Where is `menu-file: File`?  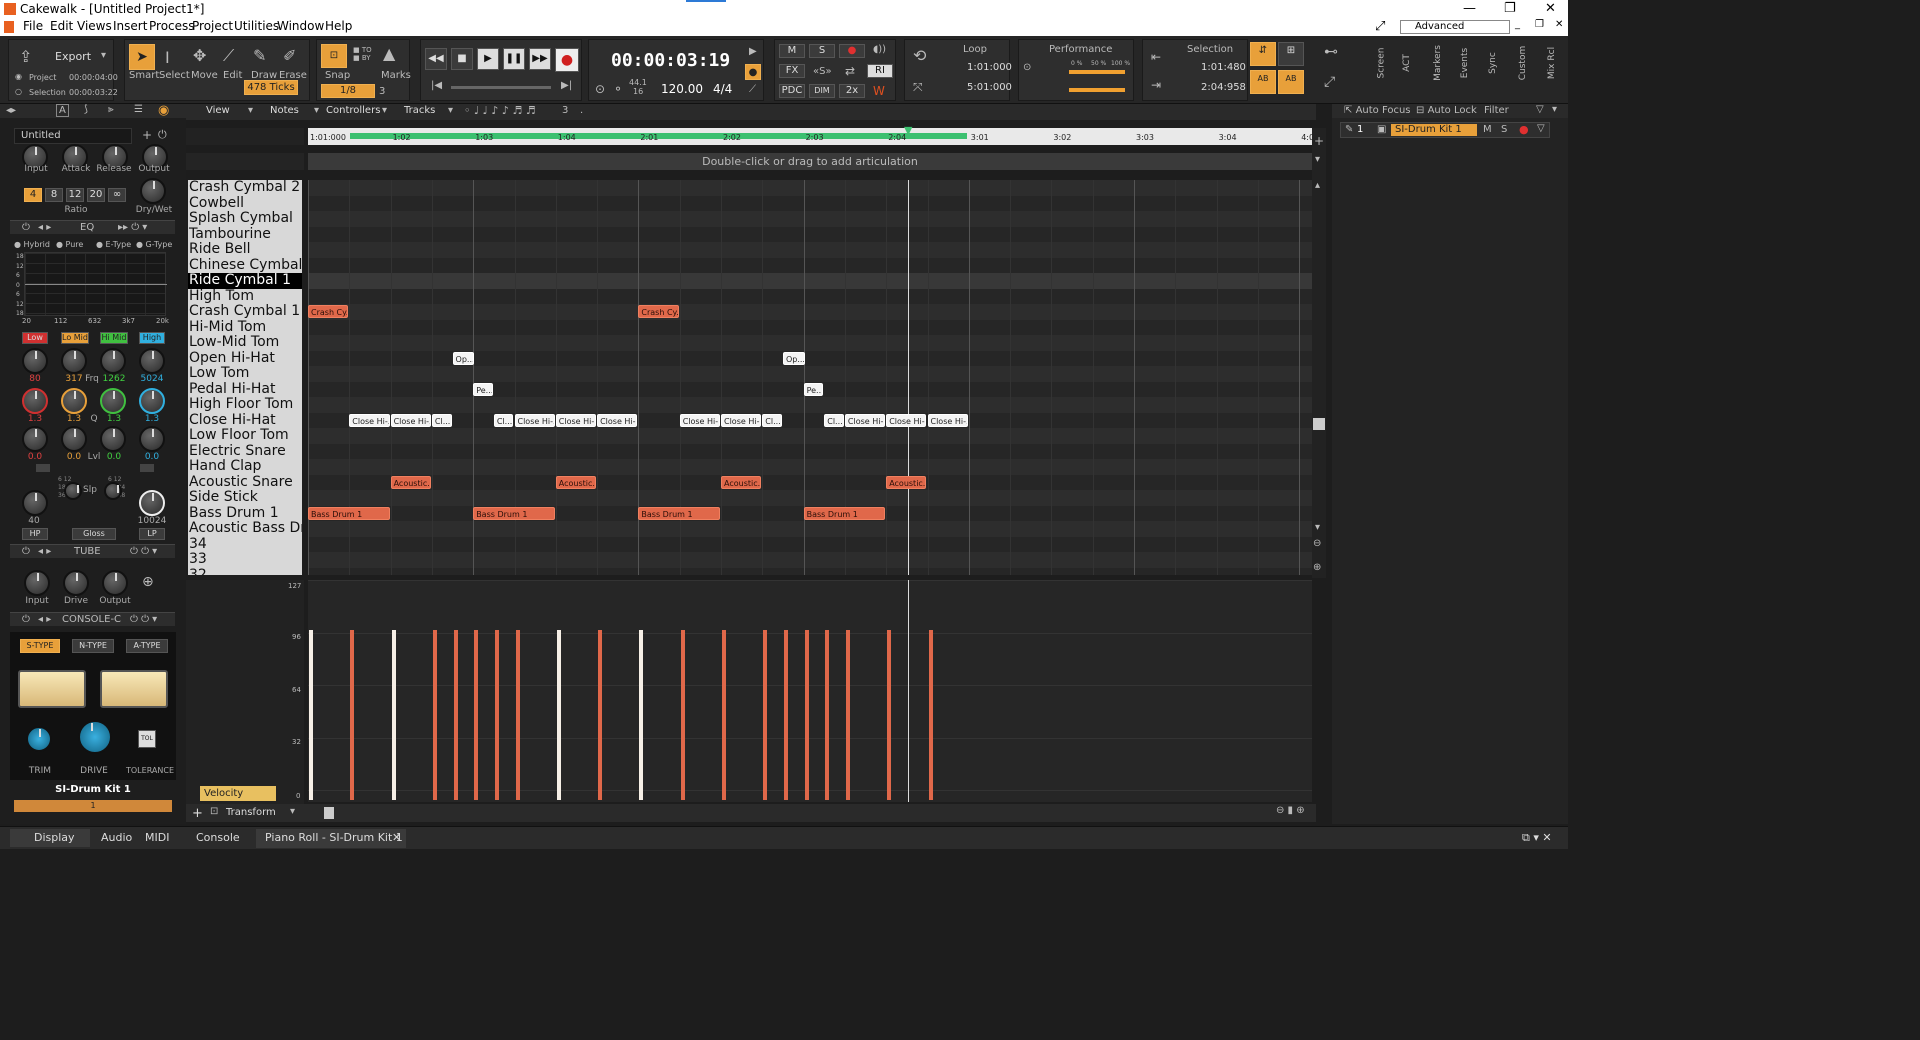 menu-file: File is located at coordinates (33, 26).